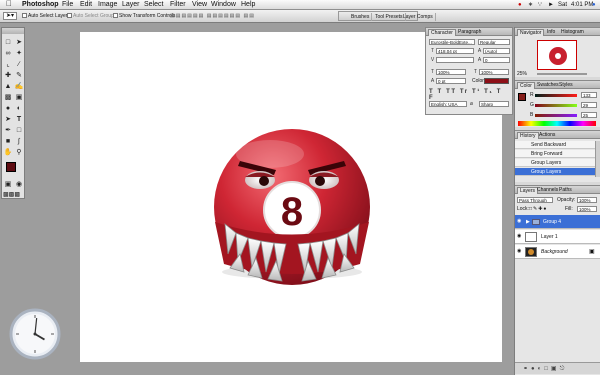  What do you see at coordinates (248, 5) in the screenshot?
I see `menu-help: Help` at bounding box center [248, 5].